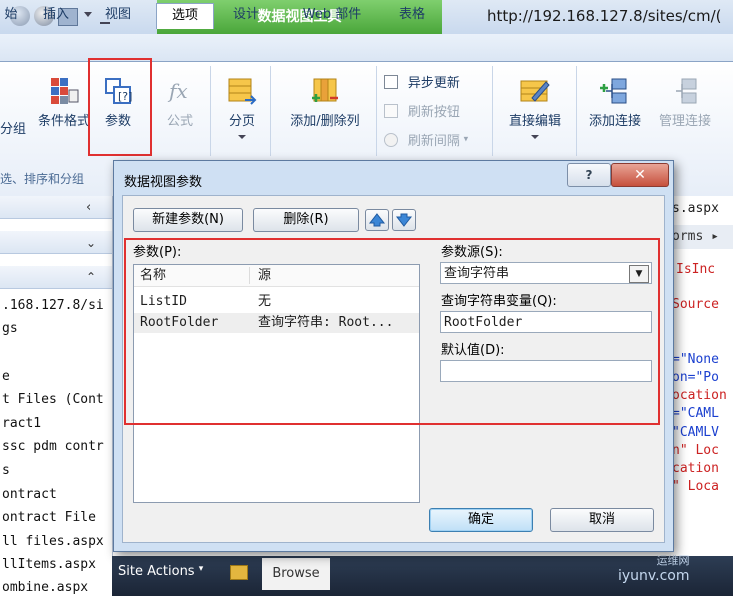 Image resolution: width=733 pixels, height=596 pixels. I want to click on manage-connection-label: 管理连接, so click(684, 121).